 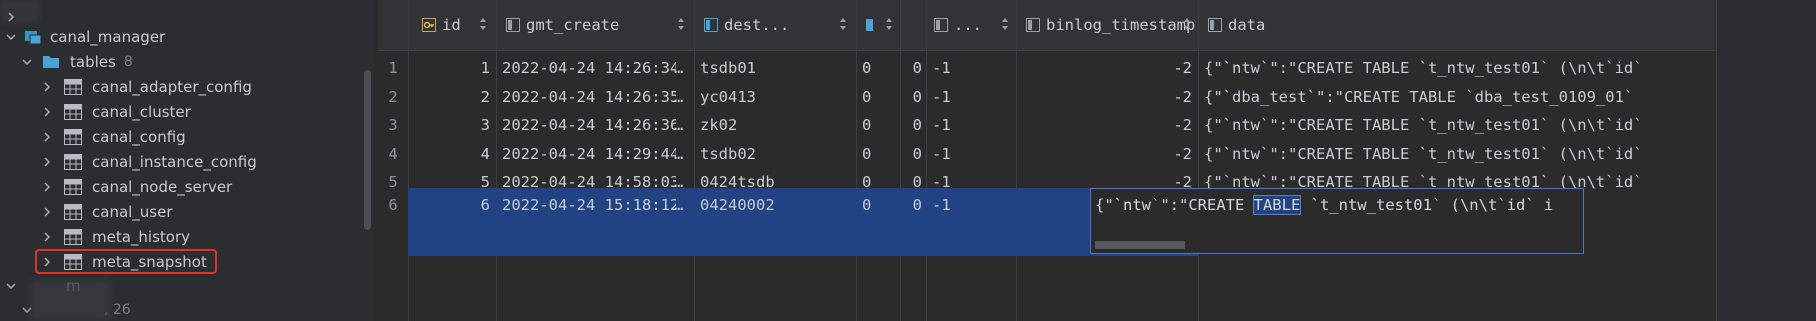 I want to click on column-header-binlog-timestamp: binlog_timestamp, so click(x=1110, y=25).